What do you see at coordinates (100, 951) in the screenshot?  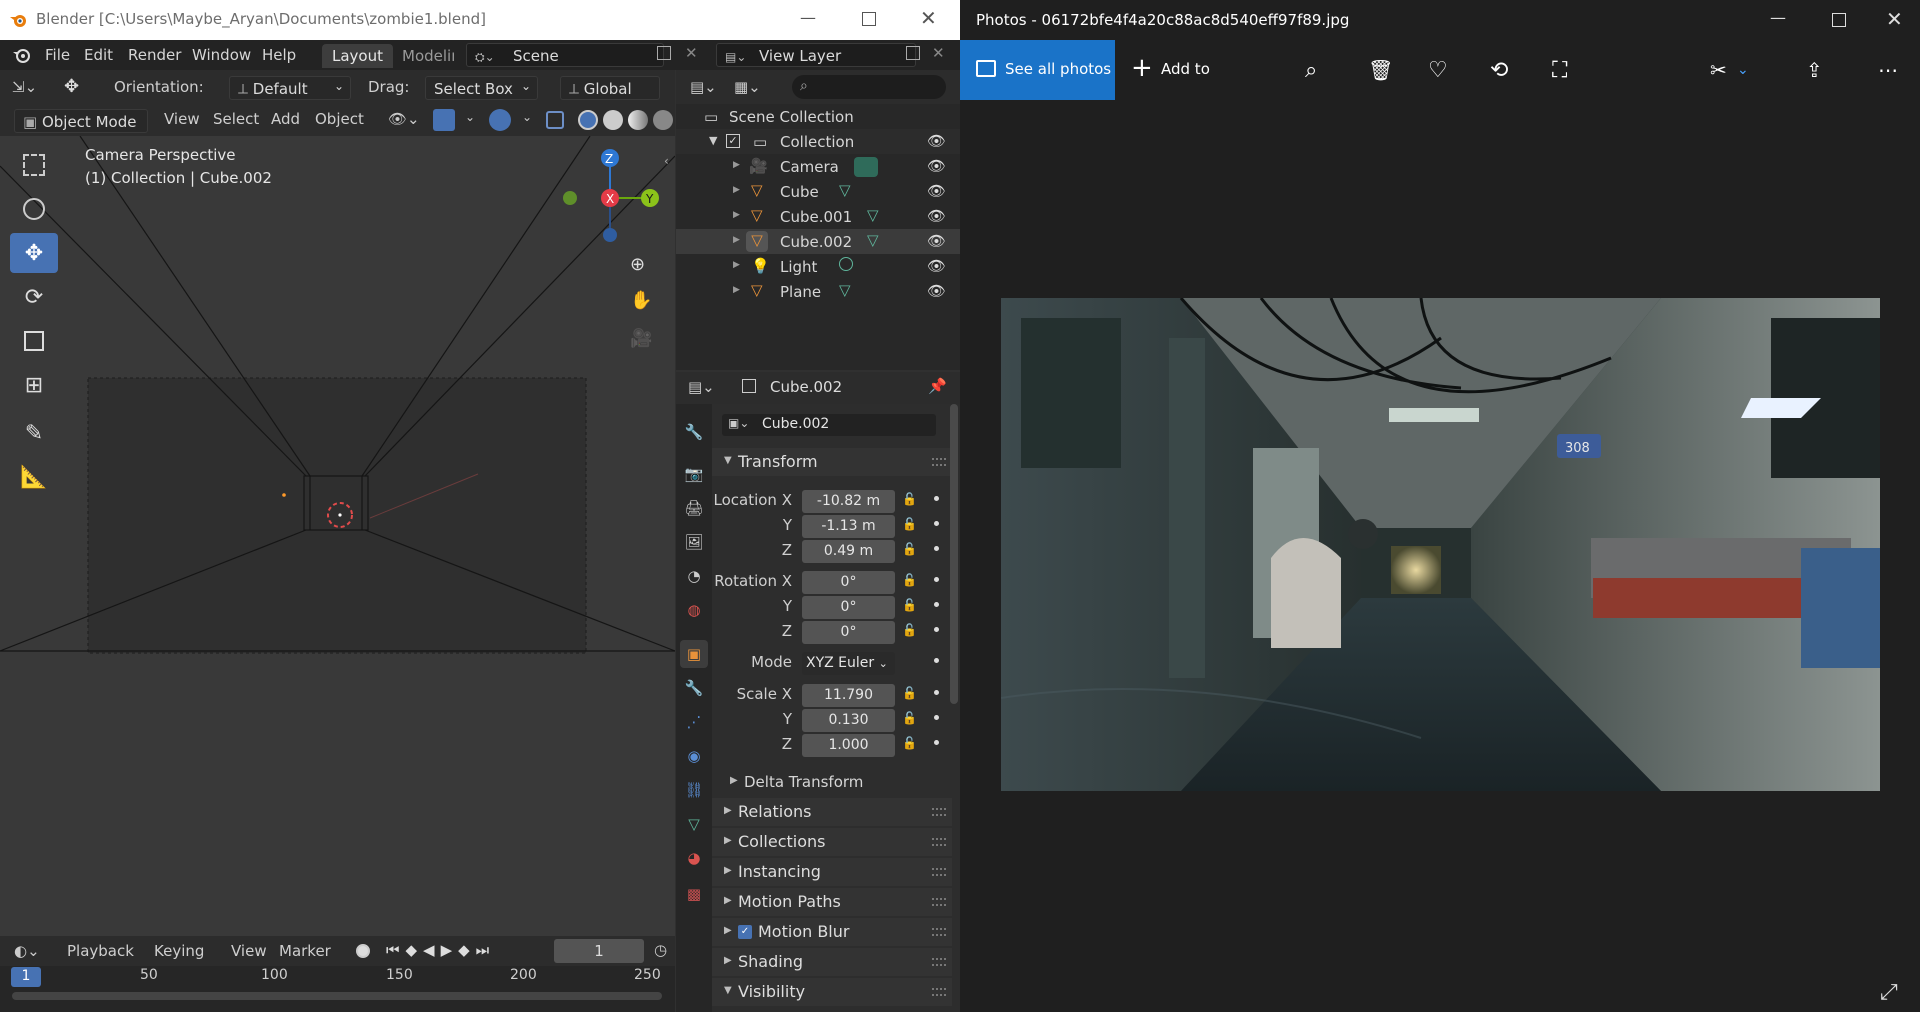 I see `timeline-menu-playback: Playback` at bounding box center [100, 951].